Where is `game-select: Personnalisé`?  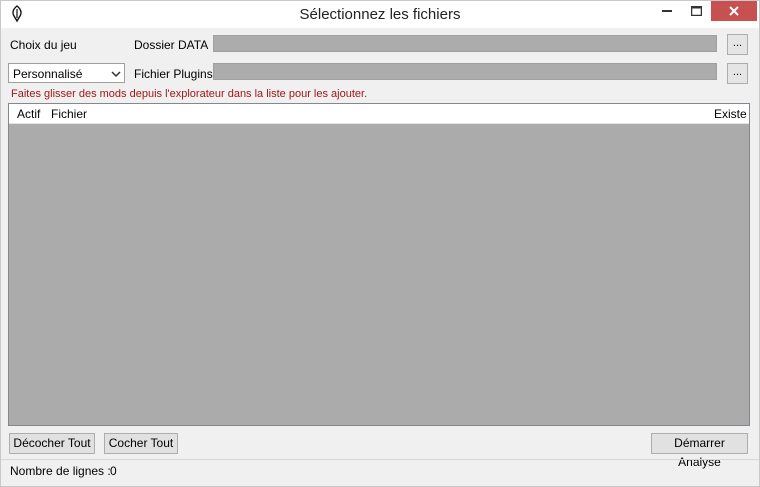
game-select: Personnalisé is located at coordinates (66, 73).